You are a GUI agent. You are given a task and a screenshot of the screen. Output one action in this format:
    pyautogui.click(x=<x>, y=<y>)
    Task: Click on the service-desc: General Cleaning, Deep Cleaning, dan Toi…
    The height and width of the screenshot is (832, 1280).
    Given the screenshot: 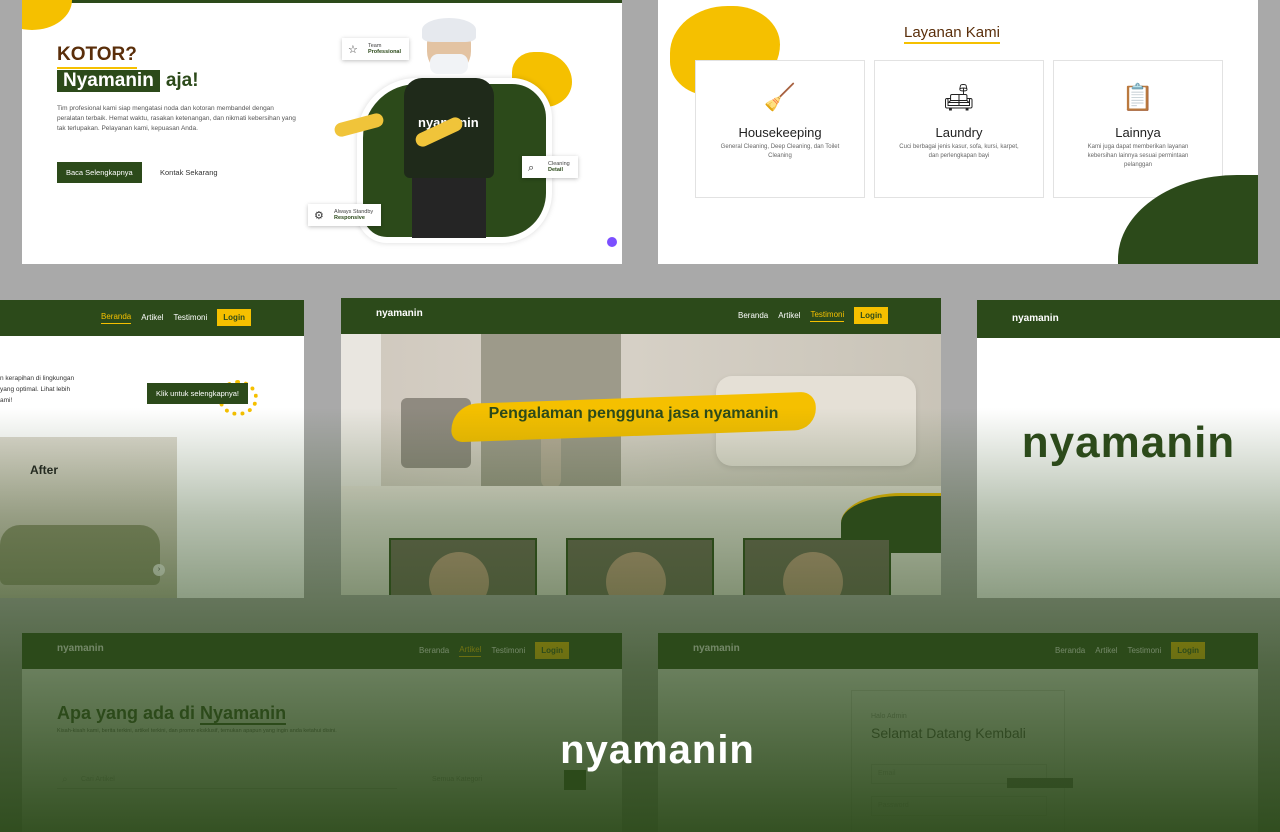 What is the action you would take?
    pyautogui.click(x=780, y=151)
    